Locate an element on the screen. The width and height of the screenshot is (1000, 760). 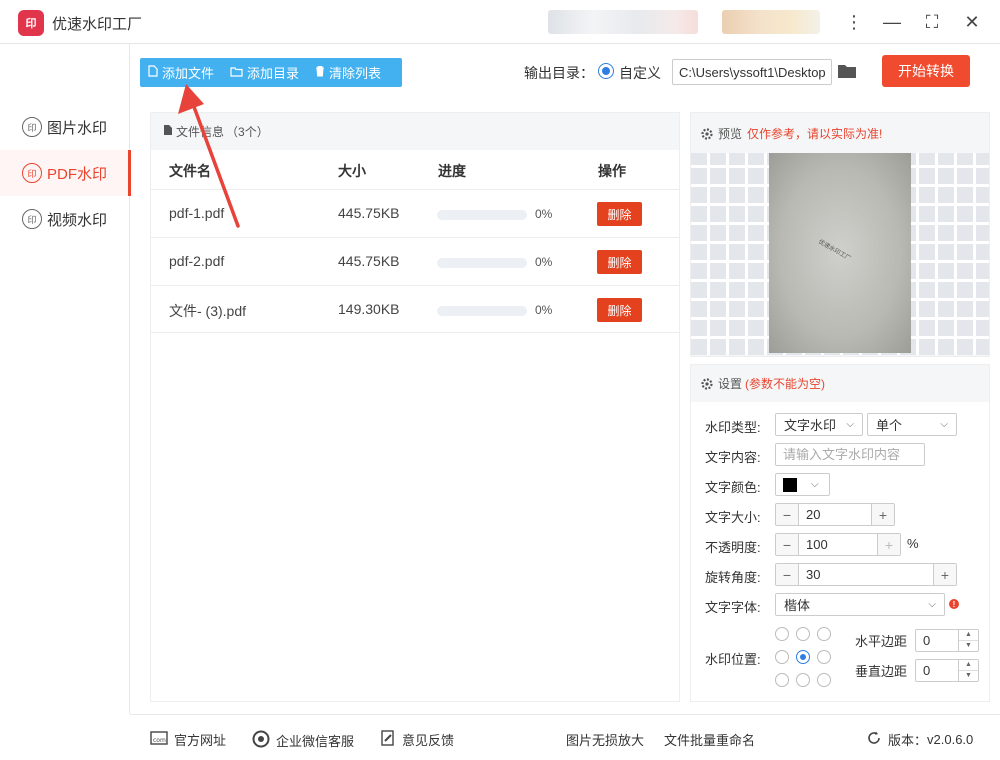
maximize-button: ⛶ is located at coordinates (932, 22).